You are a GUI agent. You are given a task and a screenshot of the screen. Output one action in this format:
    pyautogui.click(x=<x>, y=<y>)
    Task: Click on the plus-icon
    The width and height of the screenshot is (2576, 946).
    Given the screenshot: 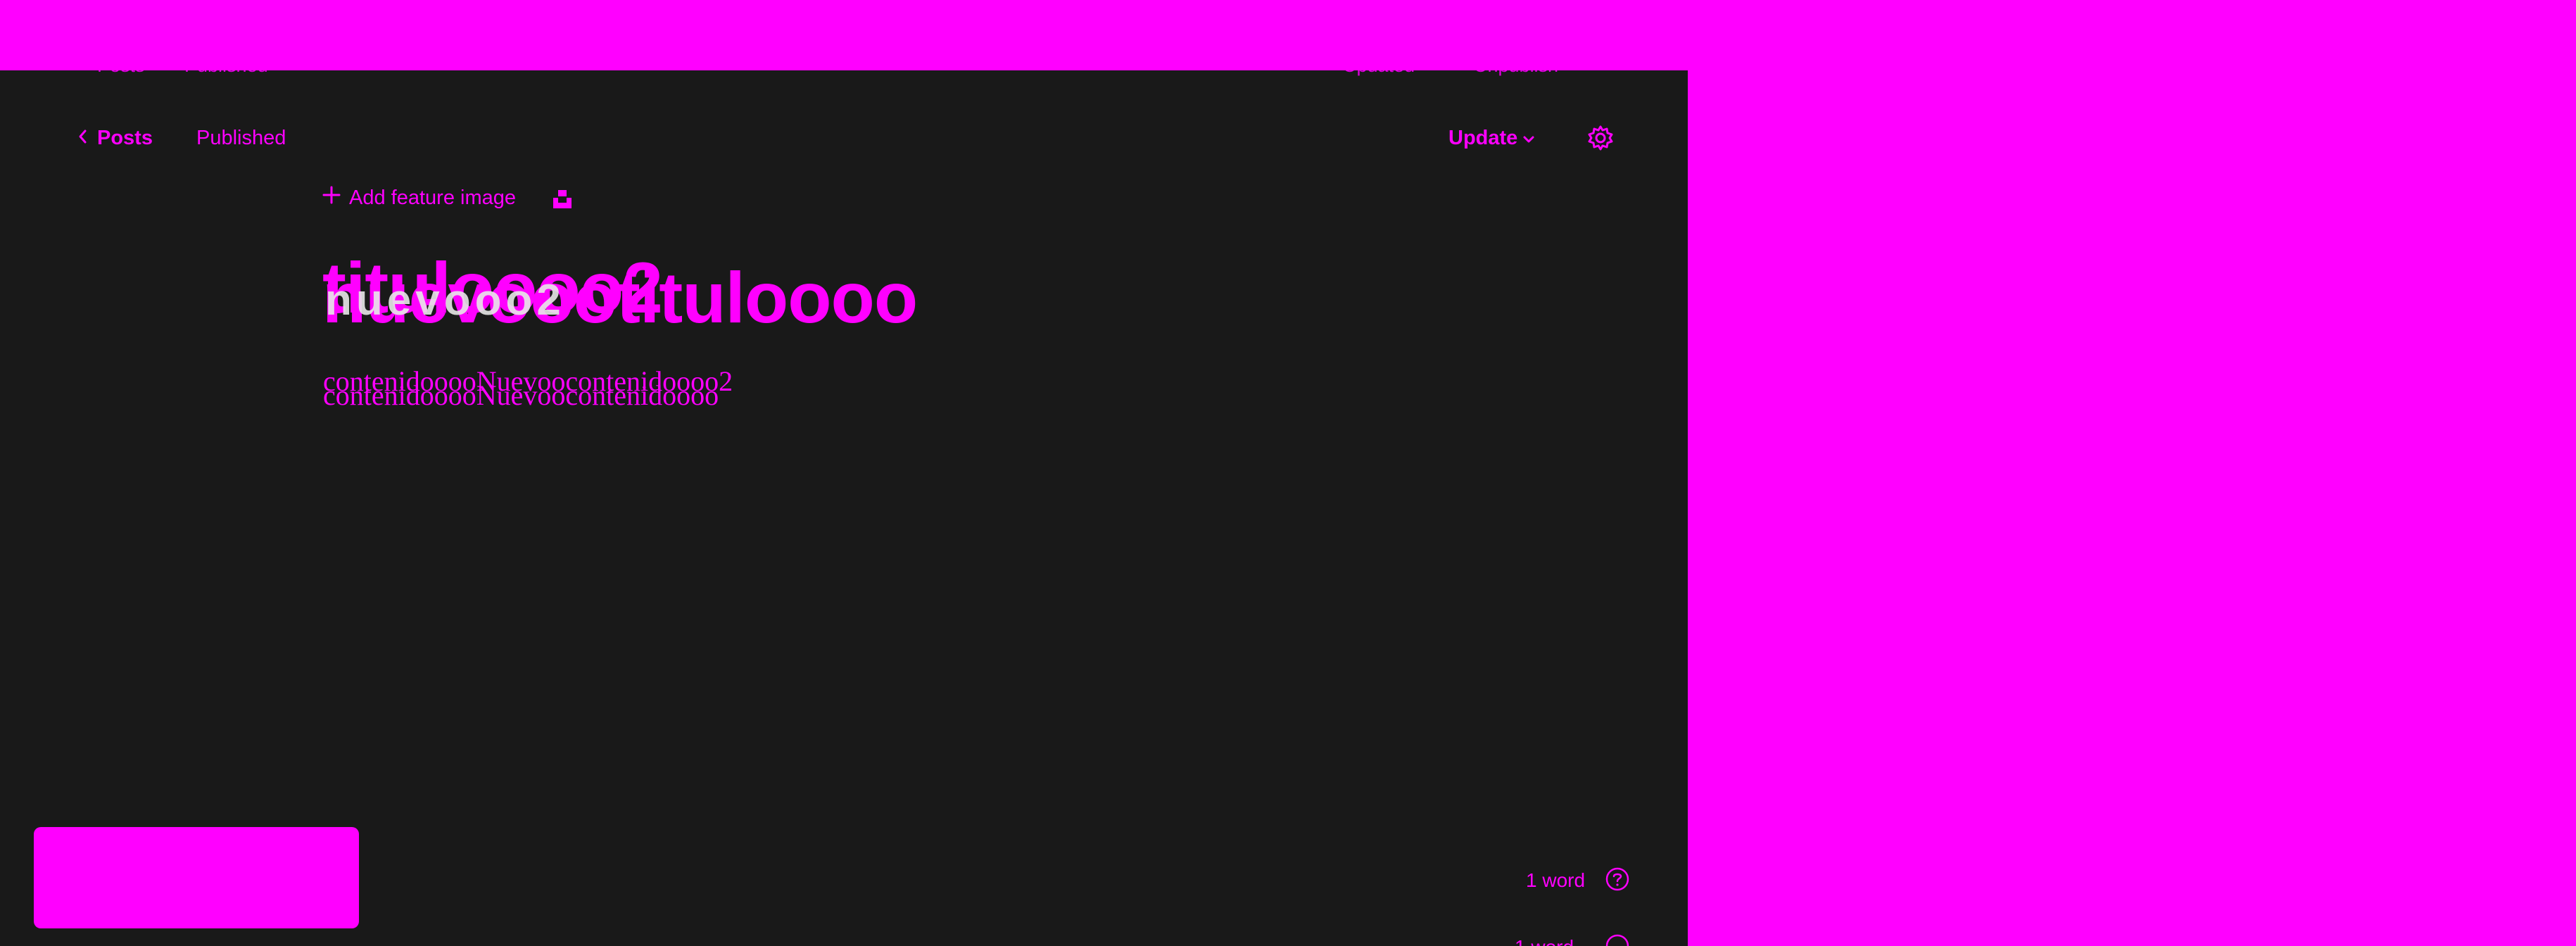 What is the action you would take?
    pyautogui.click(x=331, y=198)
    